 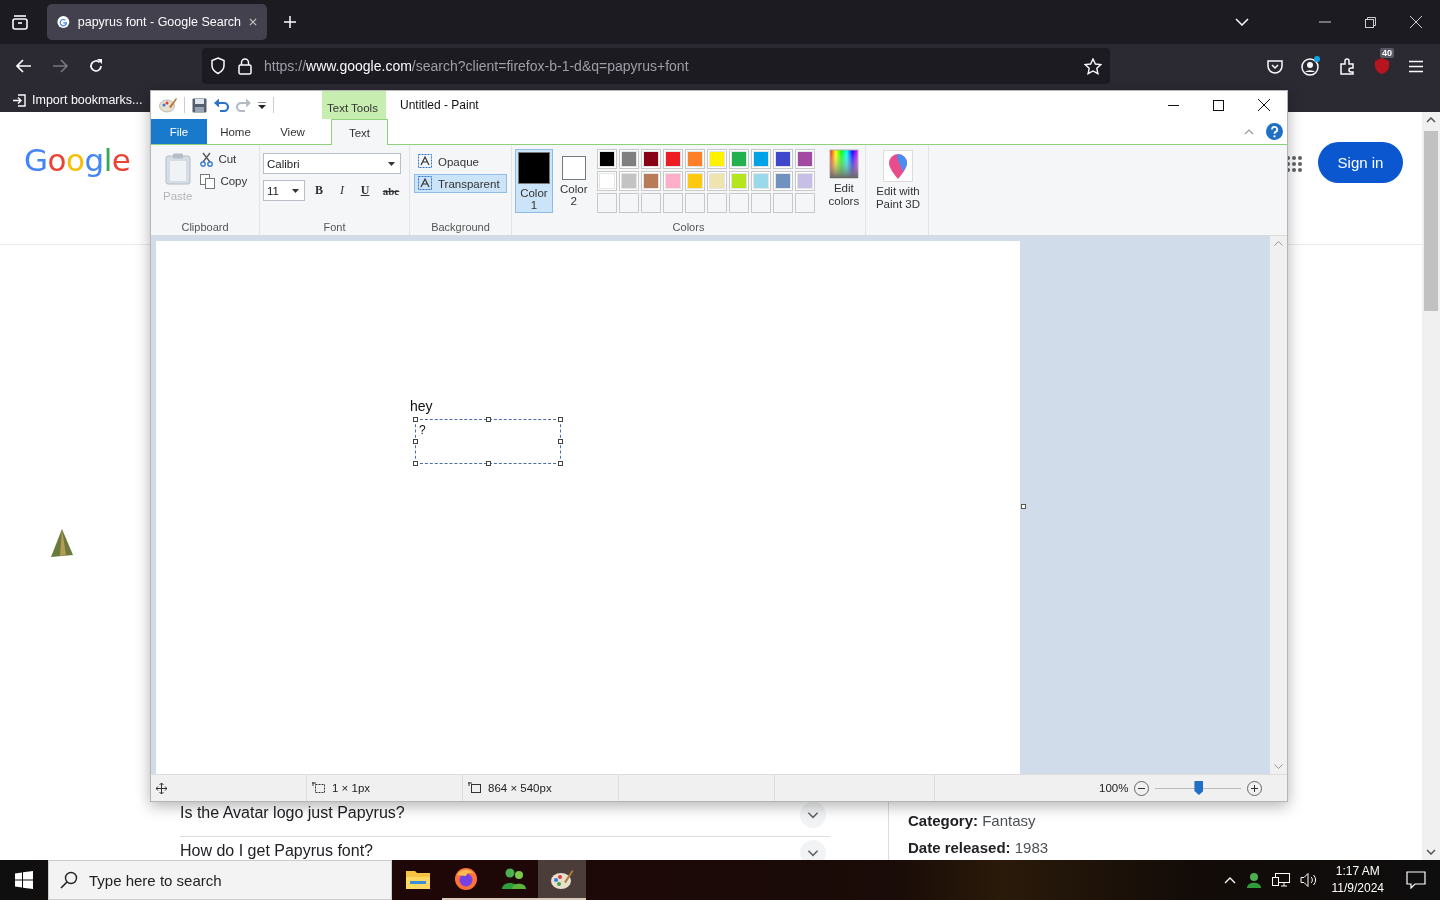 What do you see at coordinates (1431, 852) in the screenshot?
I see `scroll-down-icon` at bounding box center [1431, 852].